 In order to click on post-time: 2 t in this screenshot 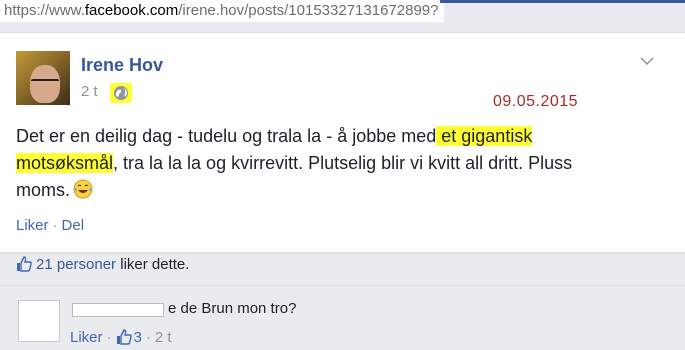, I will do `click(89, 91)`.